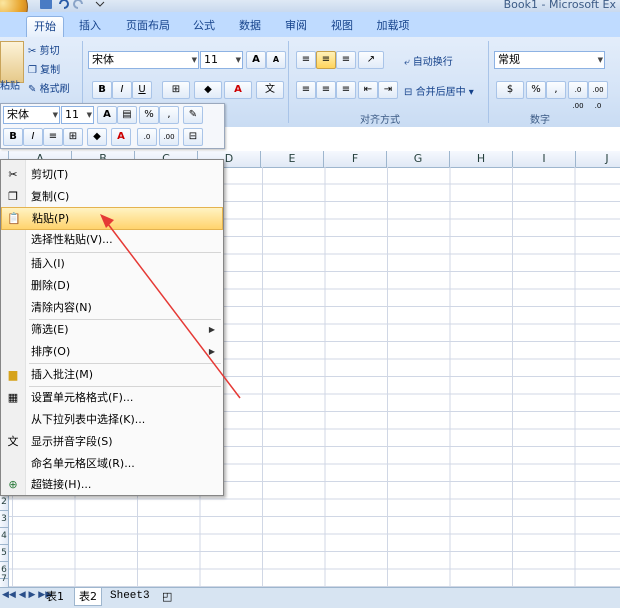 Image resolution: width=620 pixels, height=608 pixels. I want to click on insert-sheet-icon: ◰, so click(167, 596).